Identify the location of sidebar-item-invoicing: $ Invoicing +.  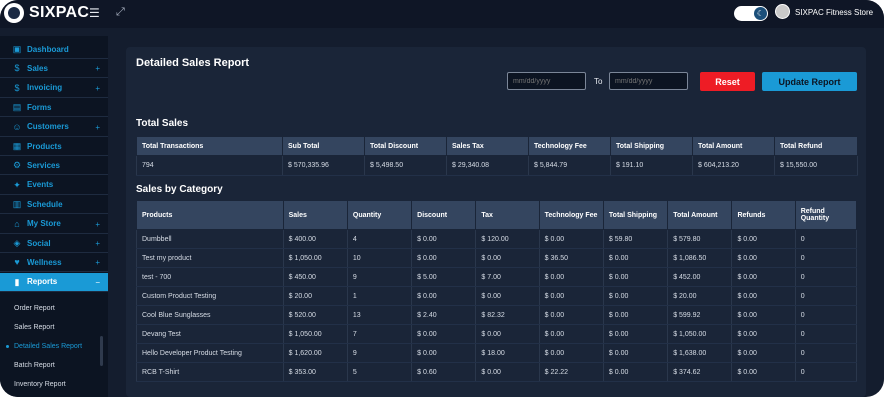
(54, 88).